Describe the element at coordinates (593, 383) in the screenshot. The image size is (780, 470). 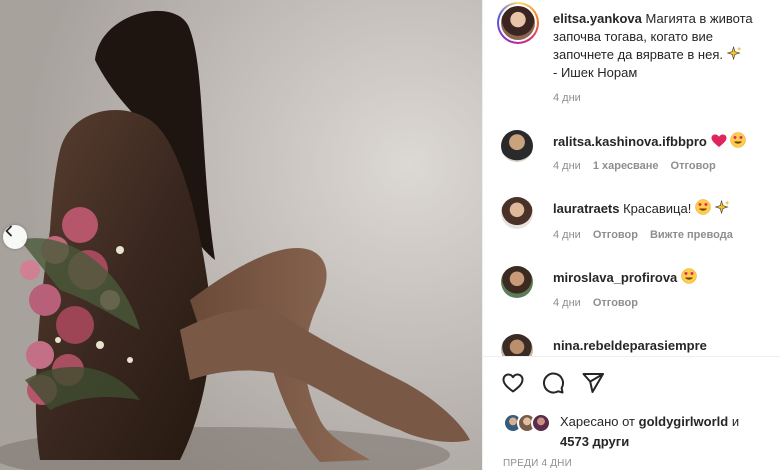
I see `paper-plane-icon` at that location.